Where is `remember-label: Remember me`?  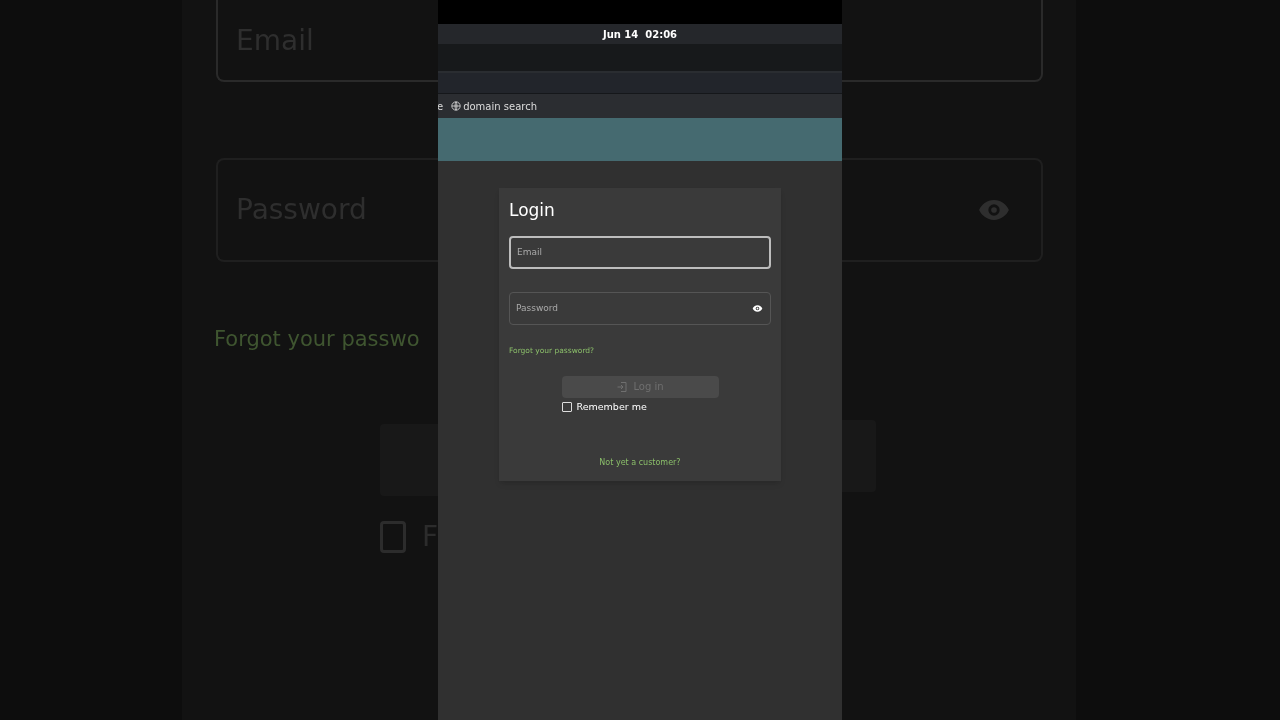 remember-label: Remember me is located at coordinates (611, 406).